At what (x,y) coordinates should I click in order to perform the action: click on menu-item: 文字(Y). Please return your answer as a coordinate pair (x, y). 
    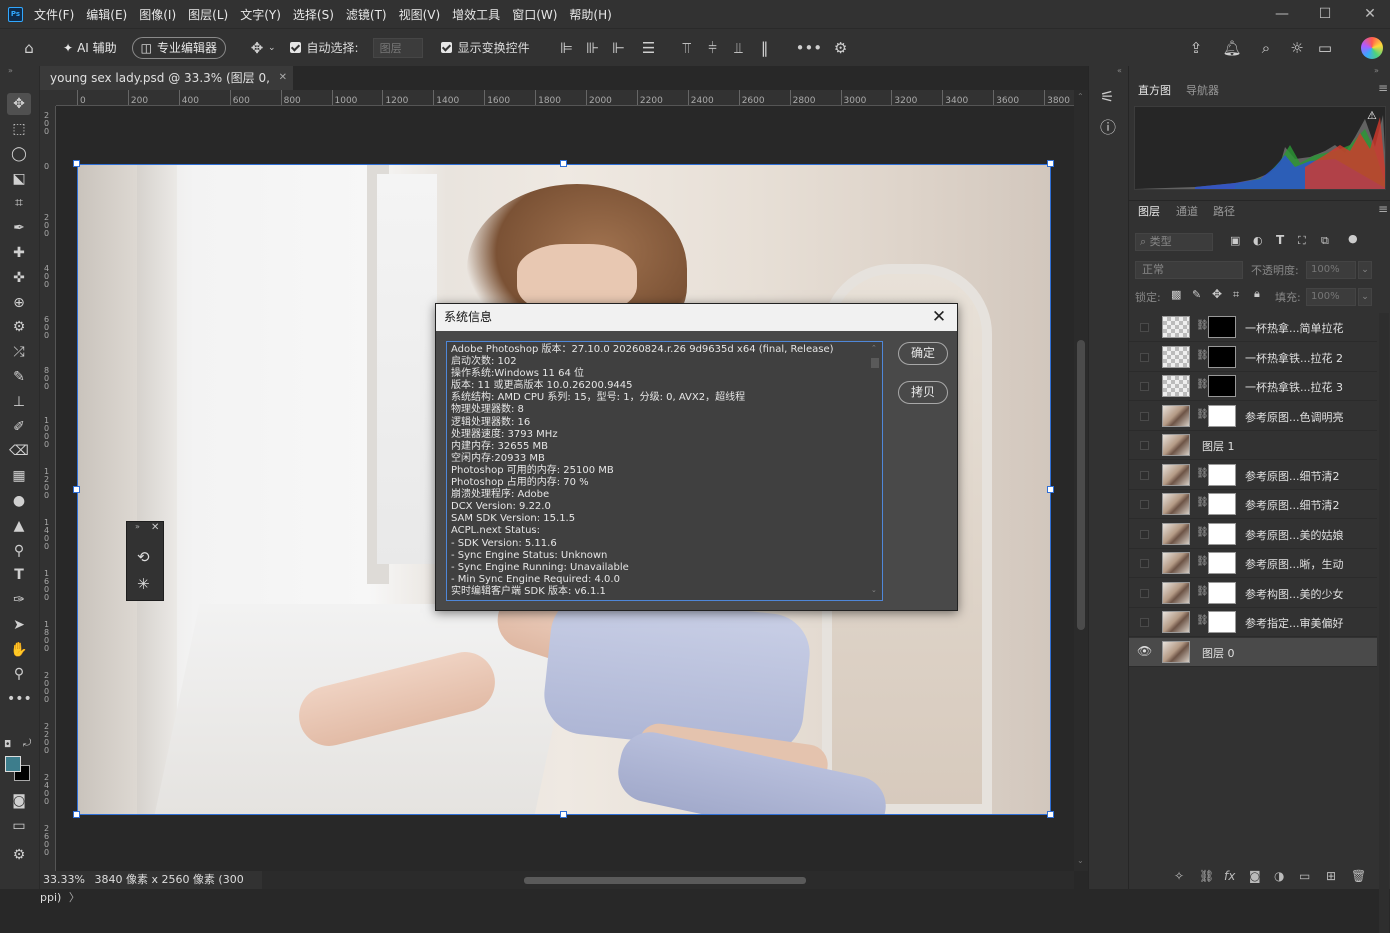
    Looking at the image, I should click on (260, 14).